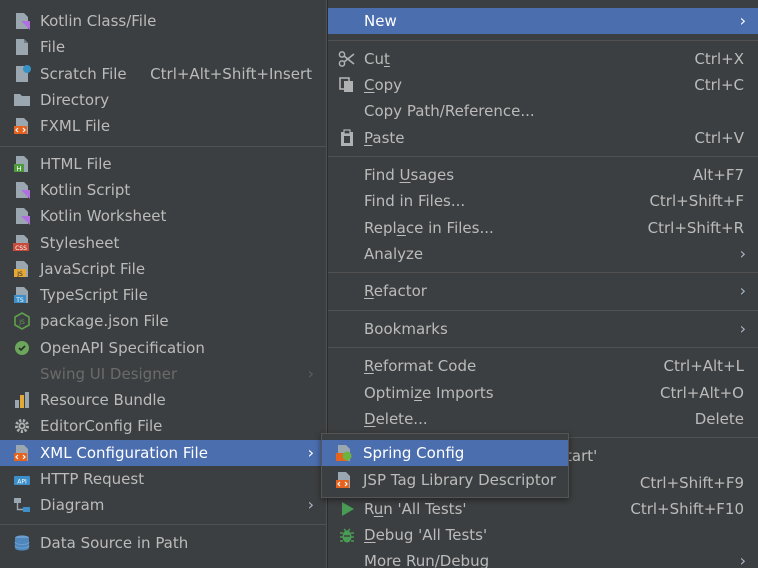 The height and width of the screenshot is (568, 758). Describe the element at coordinates (122, 348) in the screenshot. I see `menu-item-label: OpenAPI Specification` at that location.